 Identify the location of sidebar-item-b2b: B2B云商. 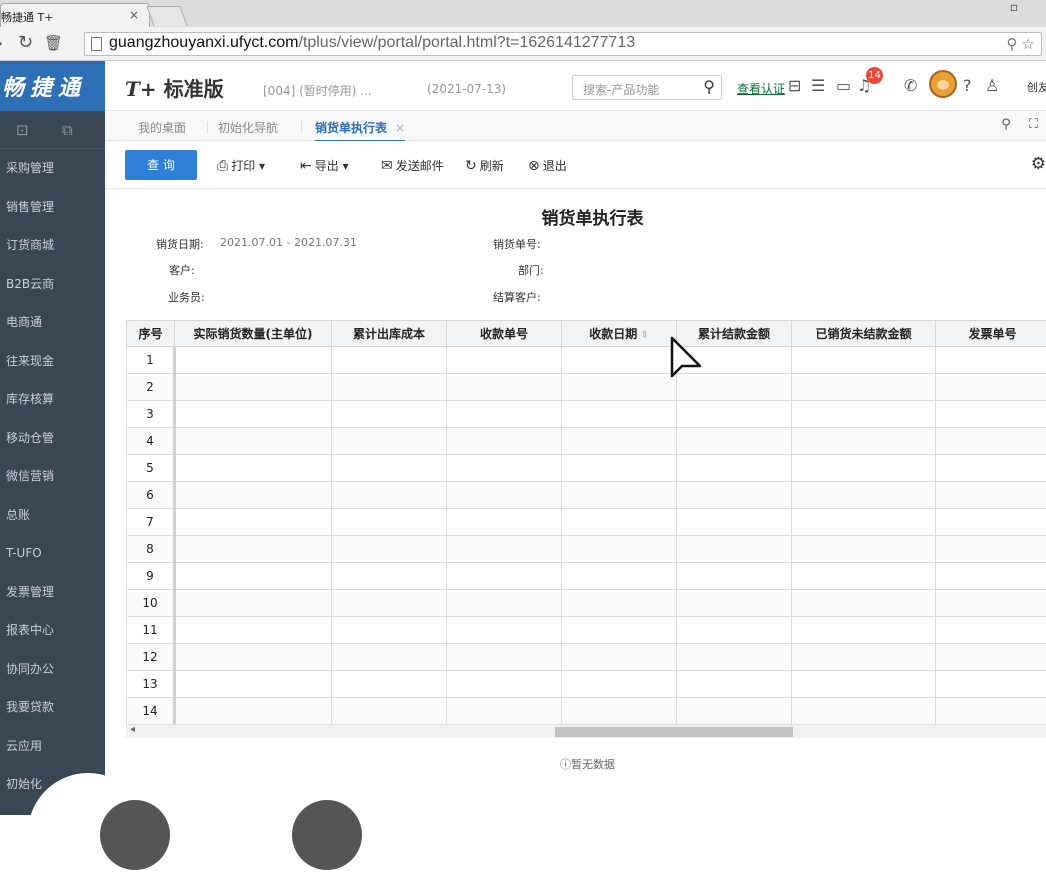
(52, 284).